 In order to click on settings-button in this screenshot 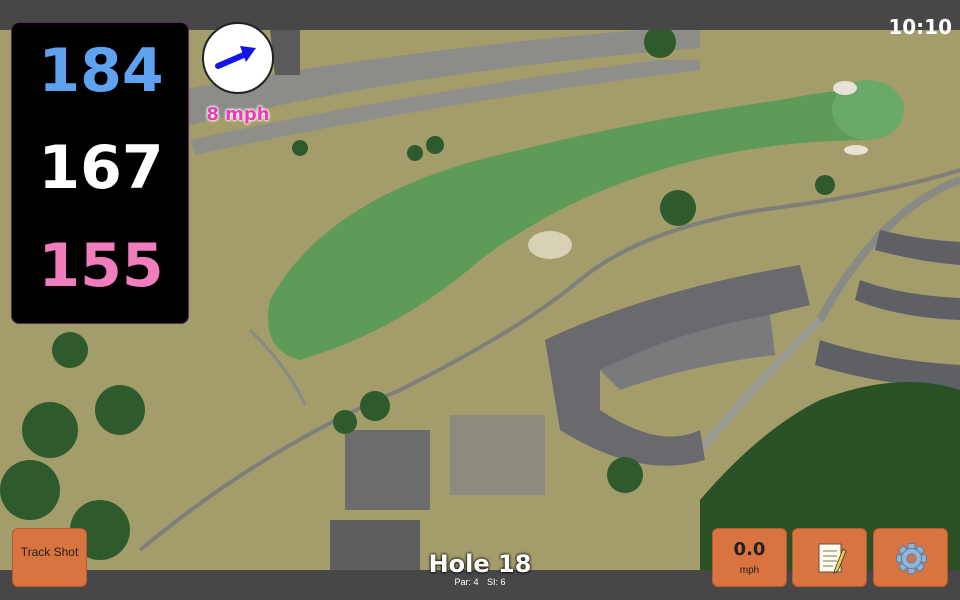, I will do `click(910, 557)`.